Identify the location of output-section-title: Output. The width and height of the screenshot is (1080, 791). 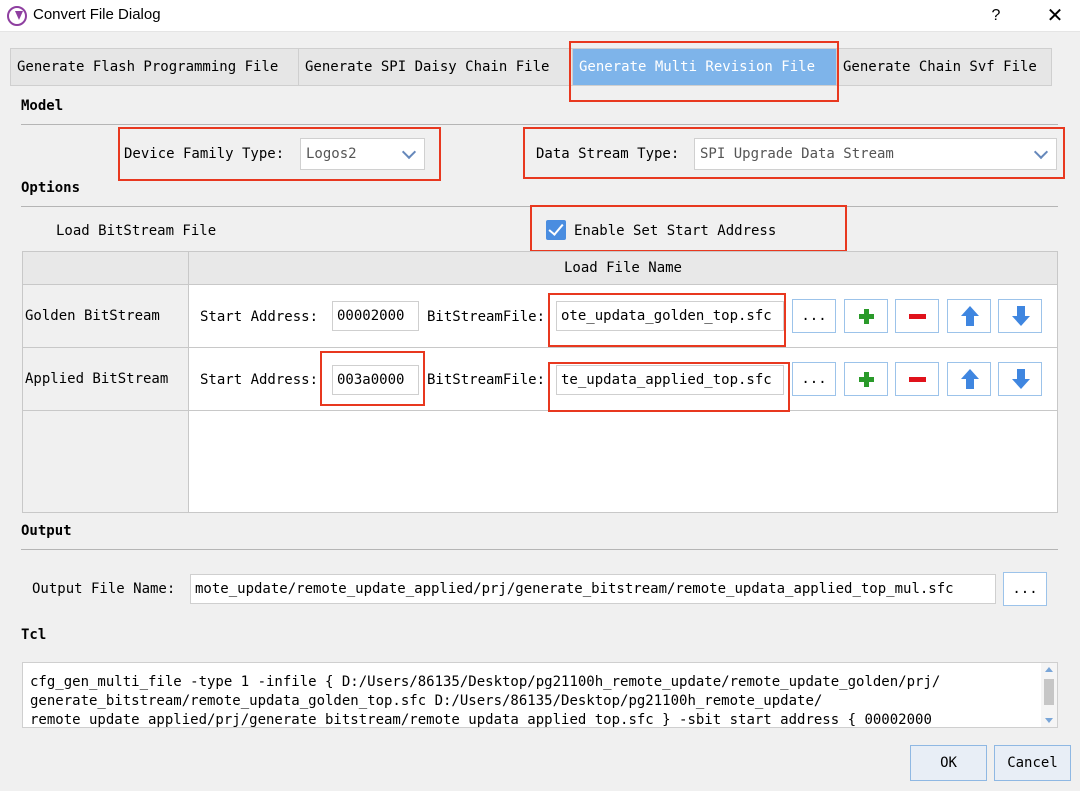
(46, 531).